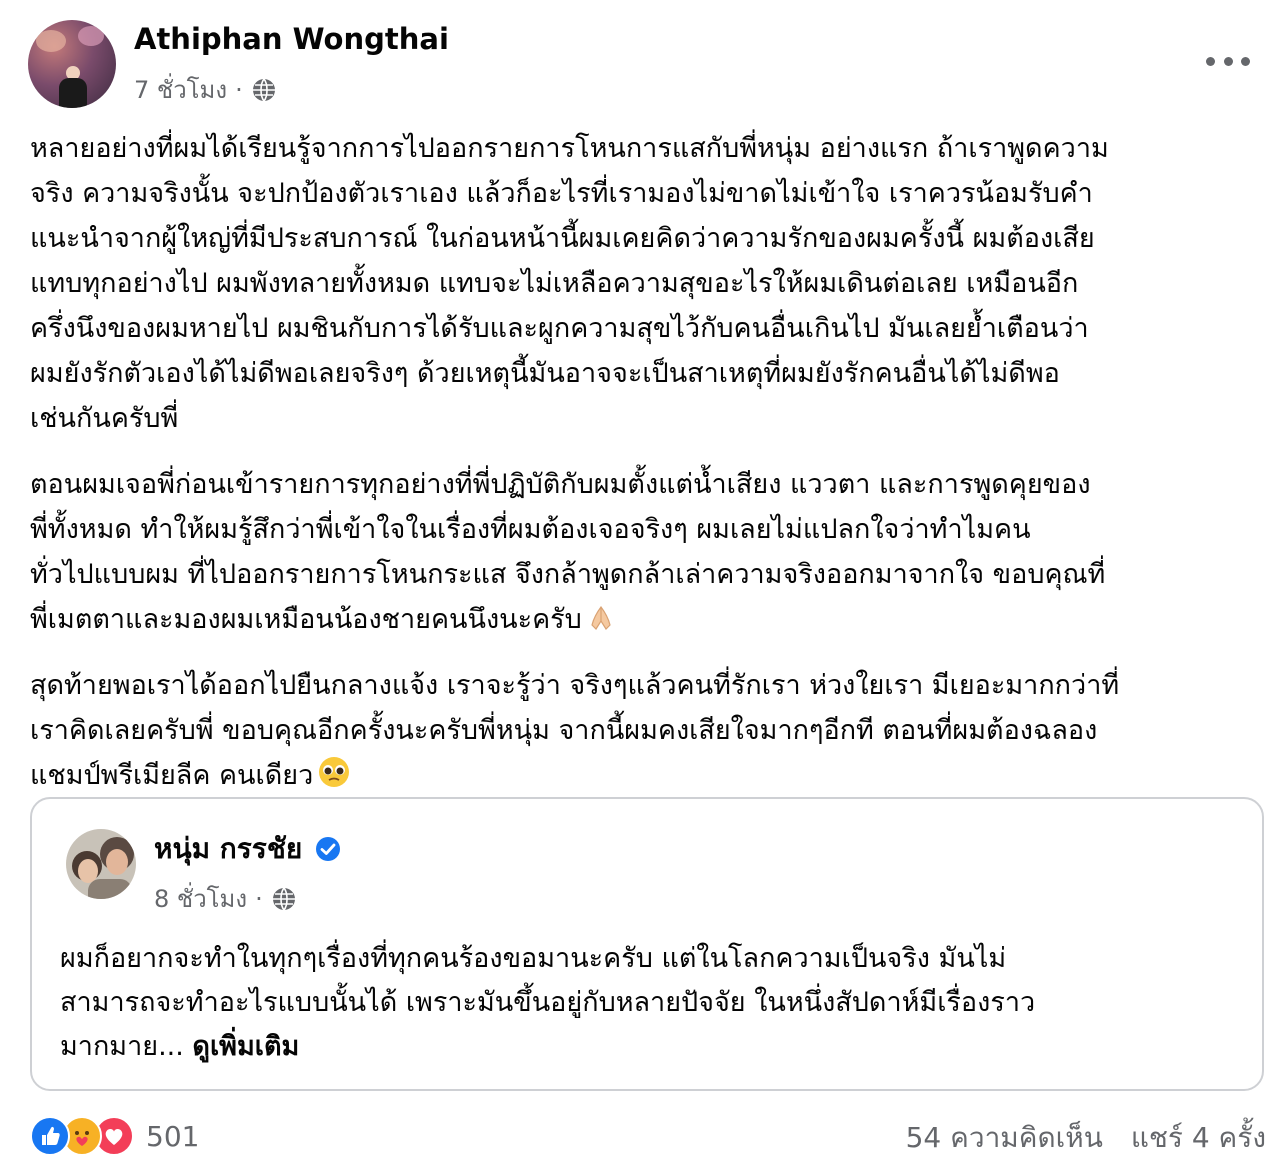 The image size is (1280, 1166). Describe the element at coordinates (328, 849) in the screenshot. I see `verified-badge-icon` at that location.